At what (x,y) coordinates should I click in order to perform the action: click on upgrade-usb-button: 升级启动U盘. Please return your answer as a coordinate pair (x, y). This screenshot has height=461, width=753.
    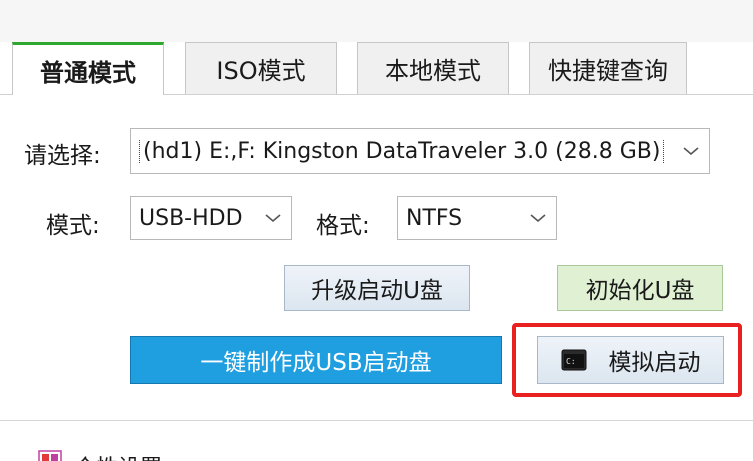
    Looking at the image, I should click on (377, 288).